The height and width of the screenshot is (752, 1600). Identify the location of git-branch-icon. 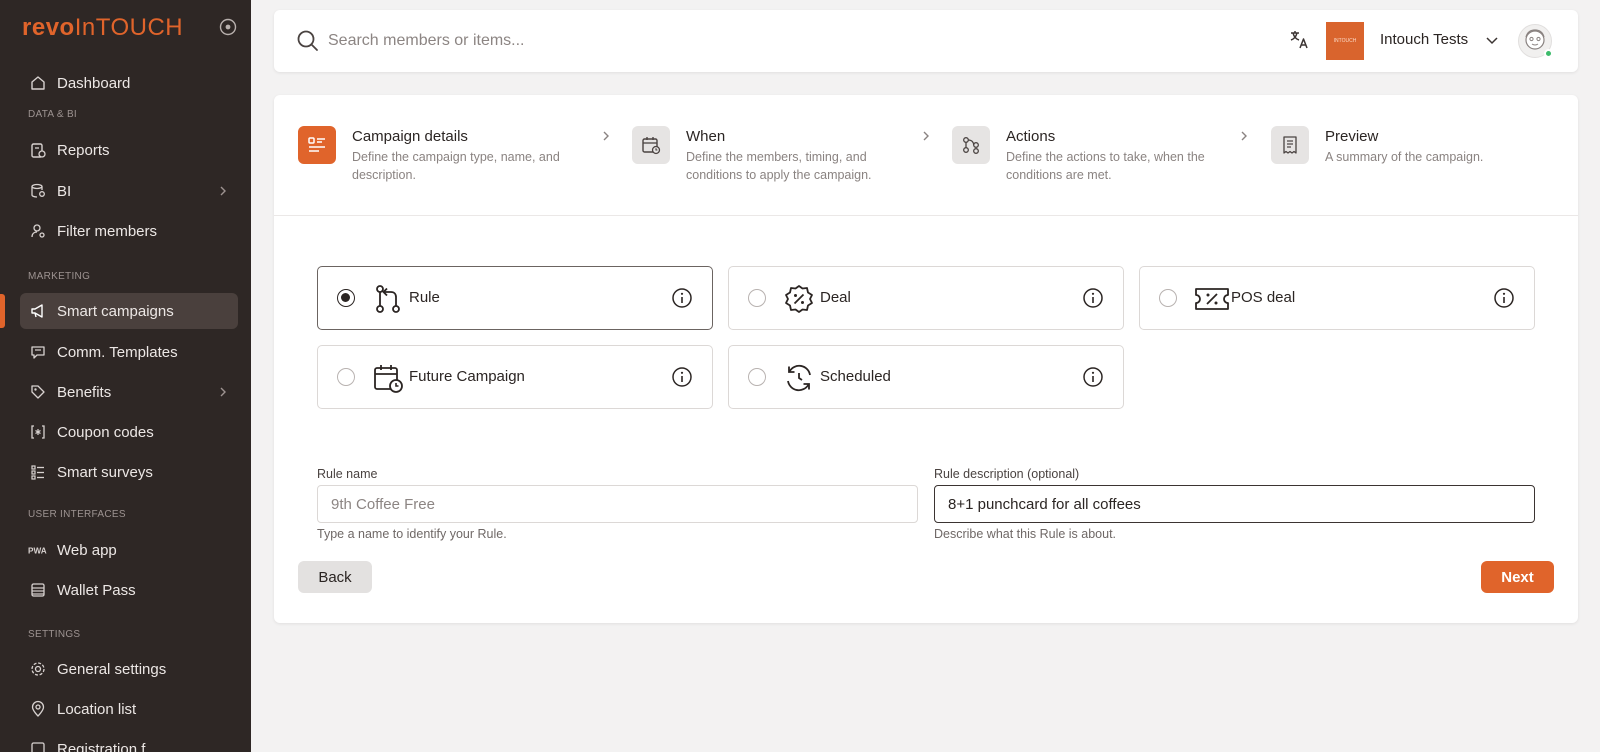
(388, 299).